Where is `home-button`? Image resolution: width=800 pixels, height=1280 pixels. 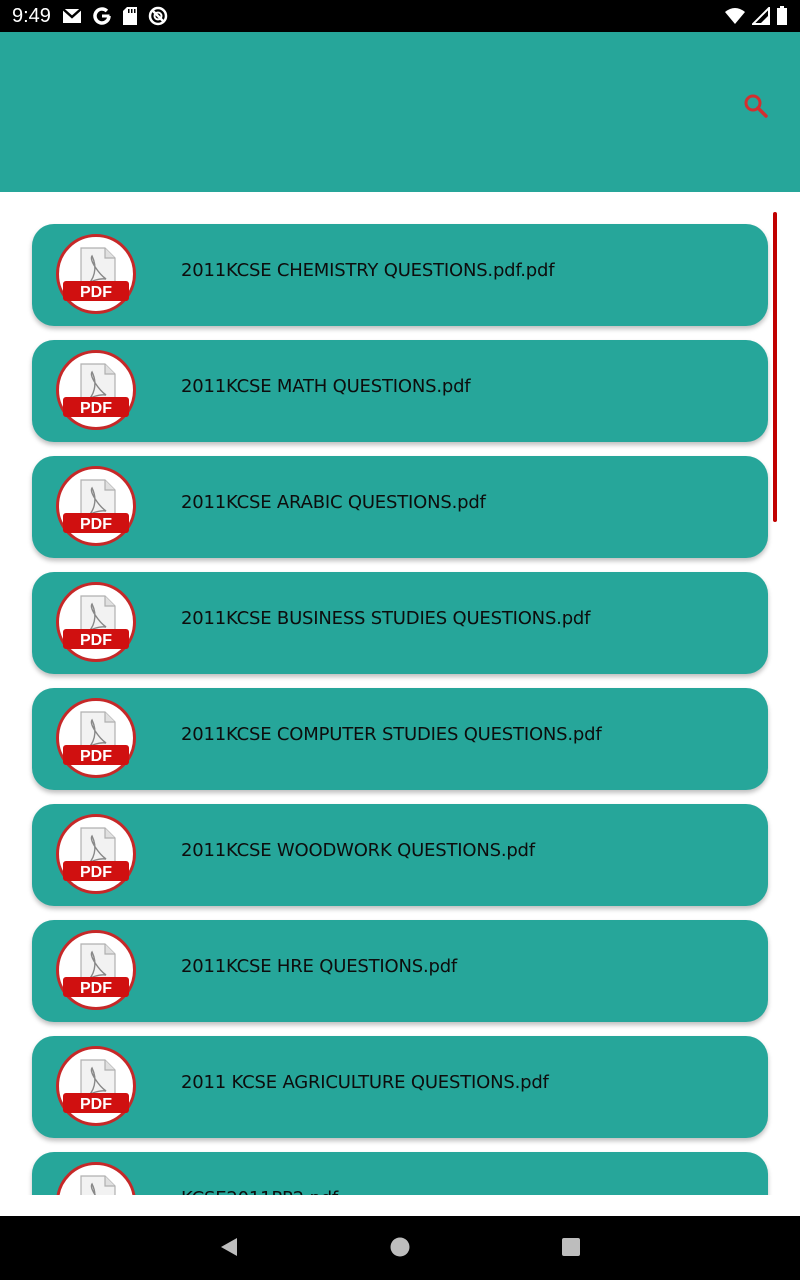
home-button is located at coordinates (400, 1249).